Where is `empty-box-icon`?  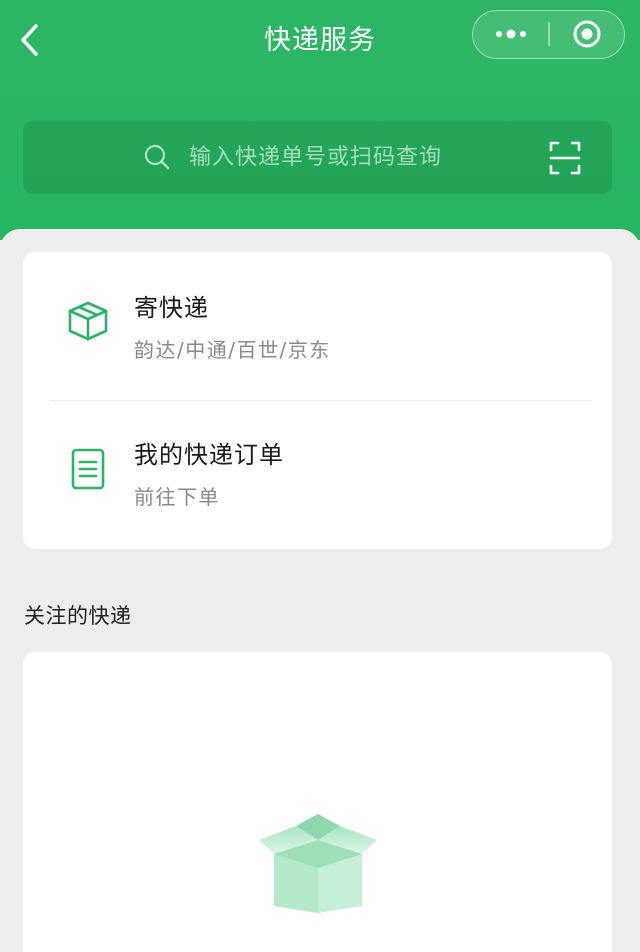
empty-box-icon is located at coordinates (318, 863).